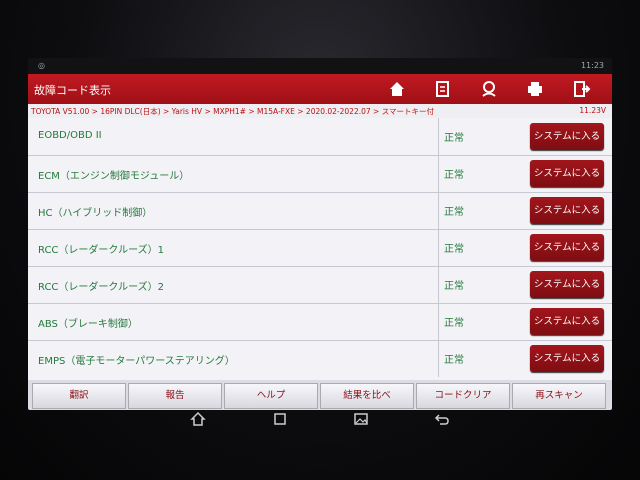 This screenshot has width=640, height=480. Describe the element at coordinates (88, 324) in the screenshot. I see `system-name: ABS（ブレーキ制御）` at that location.